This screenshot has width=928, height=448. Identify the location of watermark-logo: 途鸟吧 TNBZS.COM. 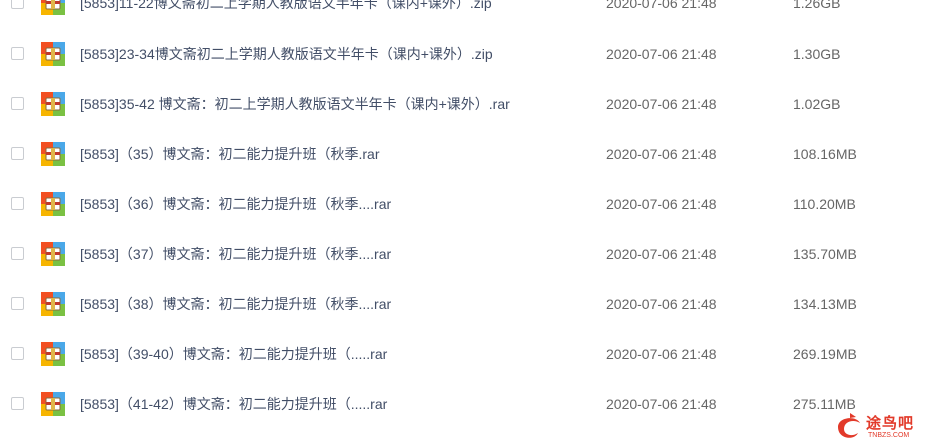
(878, 426).